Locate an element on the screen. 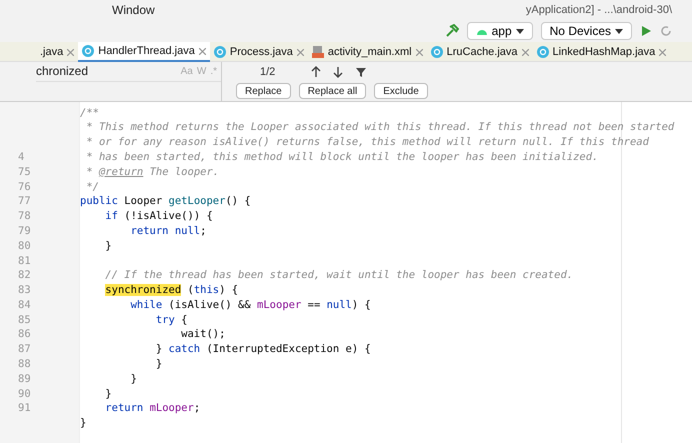  code-line: * has been started, this method will block until the looper has been initialized. is located at coordinates (341, 157).